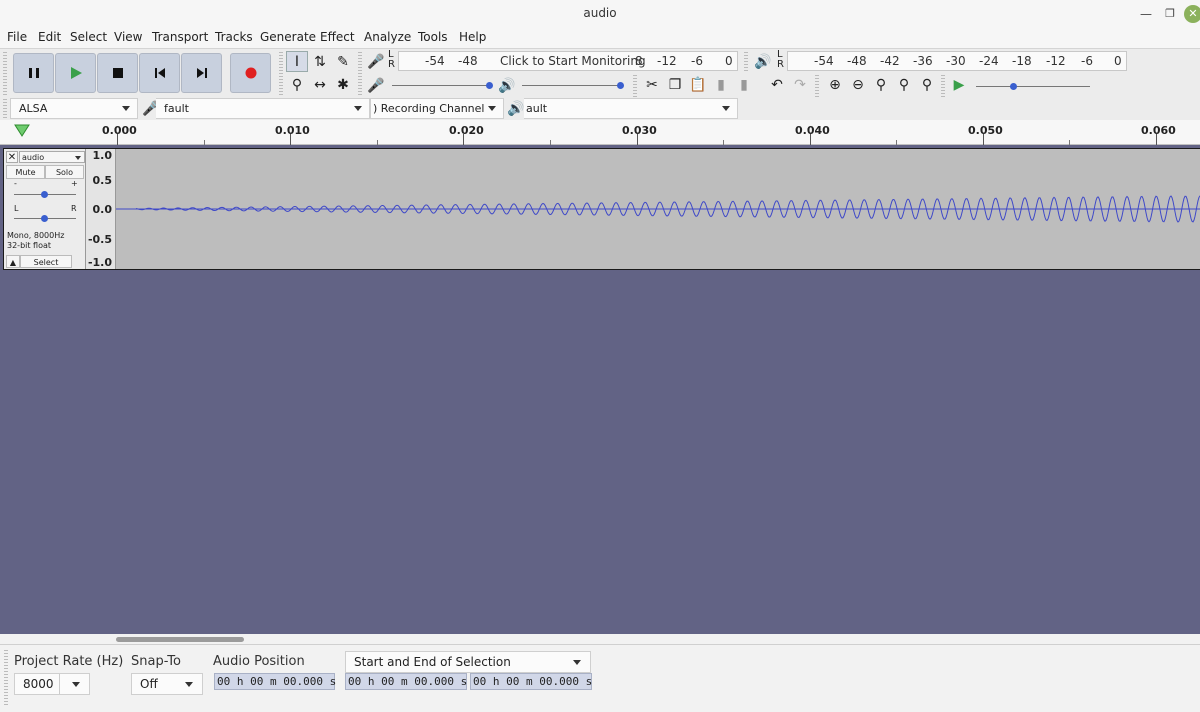 This screenshot has width=1200, height=712. Describe the element at coordinates (489, 85) in the screenshot. I see `record-volume-knob` at that location.